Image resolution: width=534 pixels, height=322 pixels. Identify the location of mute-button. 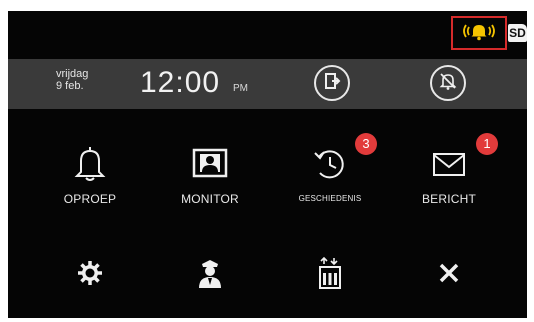
(448, 83).